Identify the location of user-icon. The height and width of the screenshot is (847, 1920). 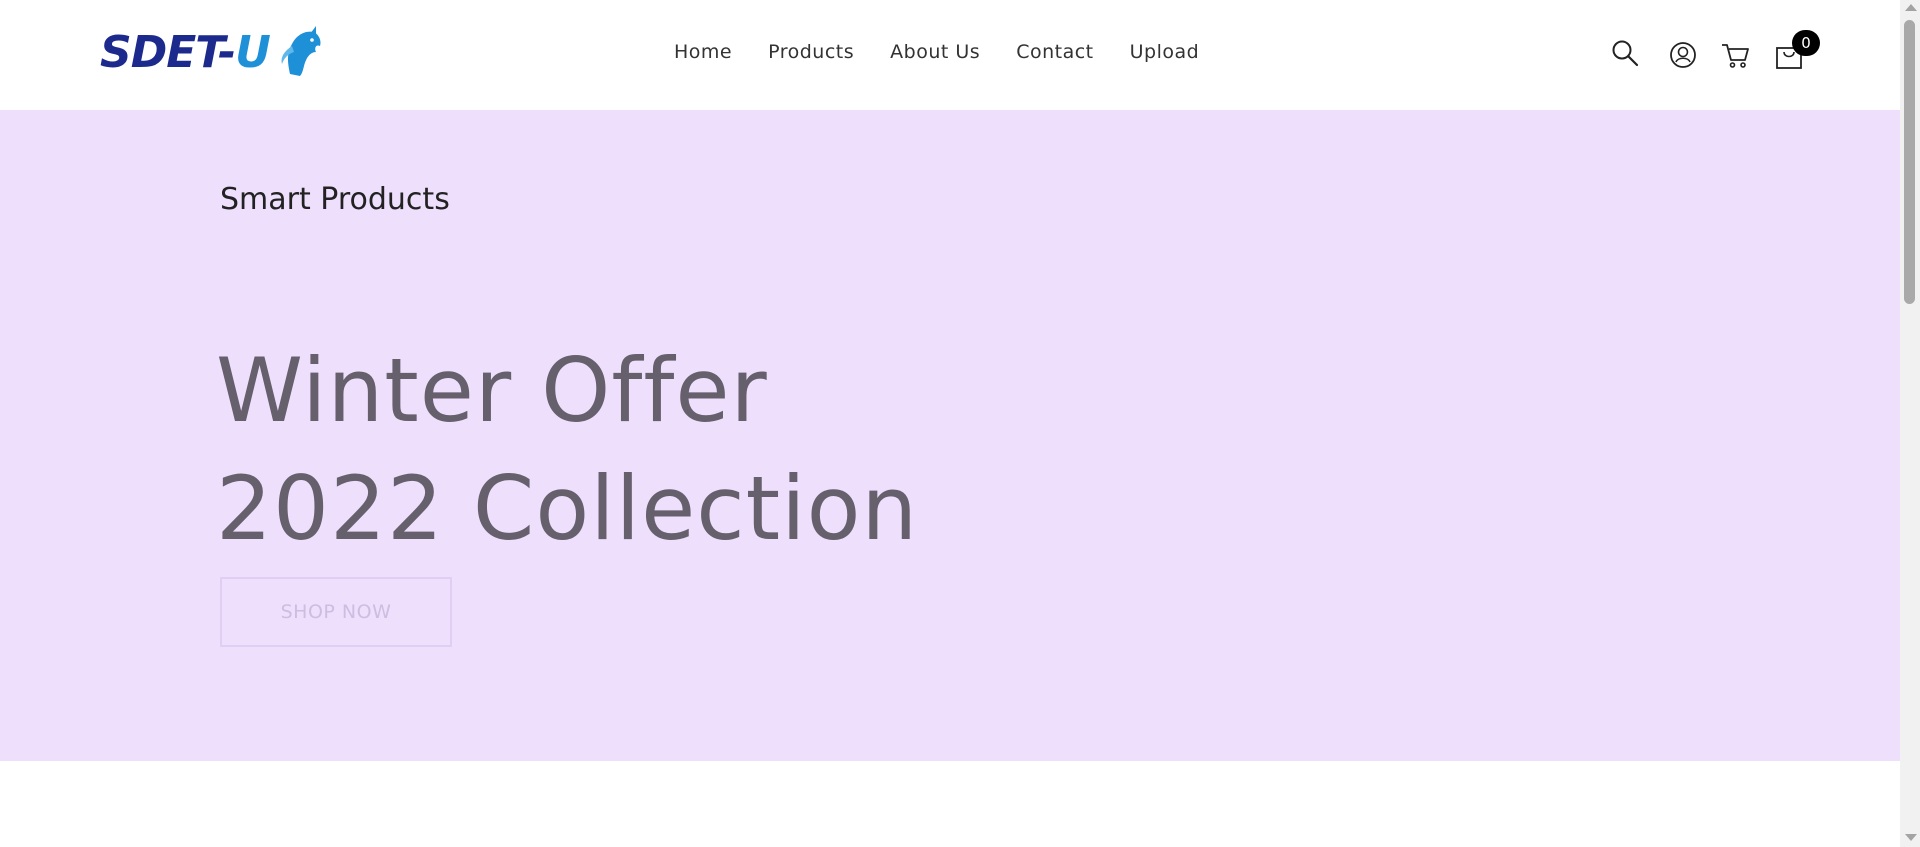
(1683, 55).